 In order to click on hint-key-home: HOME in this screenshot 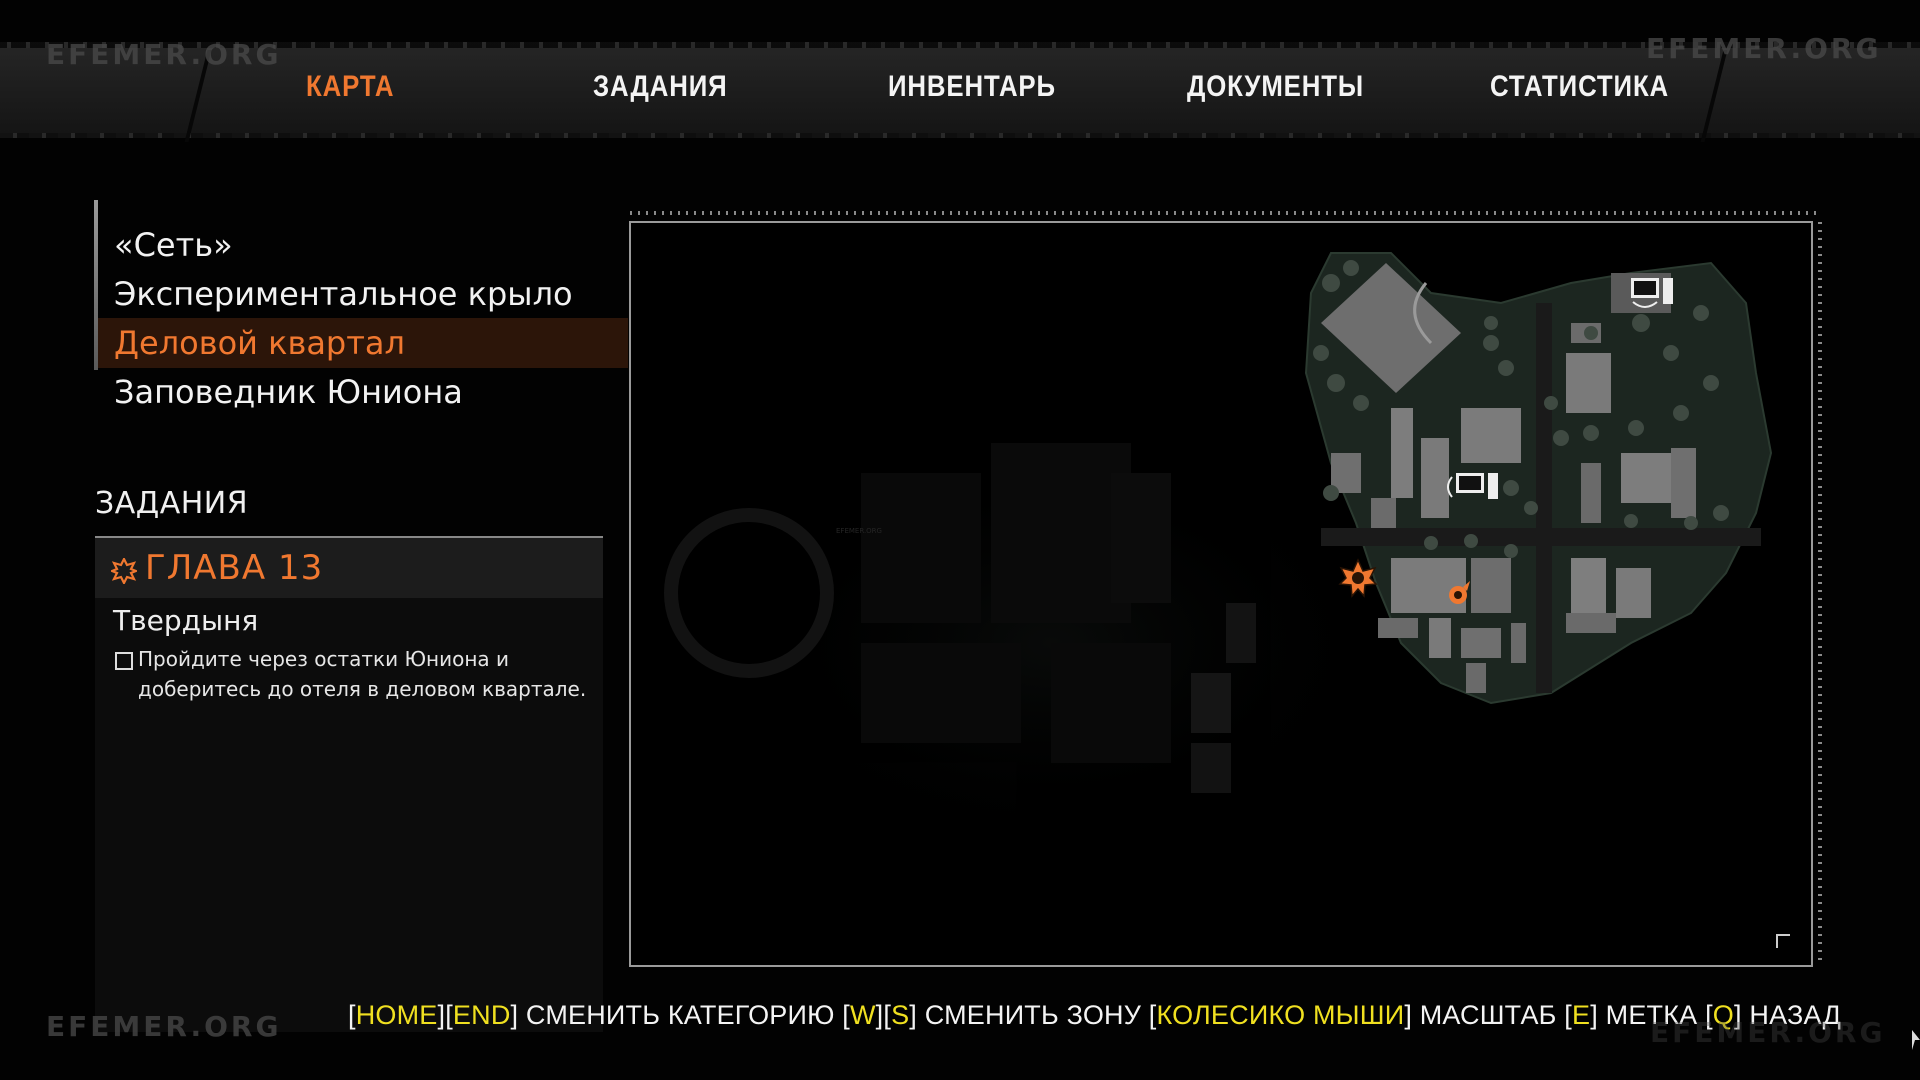, I will do `click(397, 1015)`.